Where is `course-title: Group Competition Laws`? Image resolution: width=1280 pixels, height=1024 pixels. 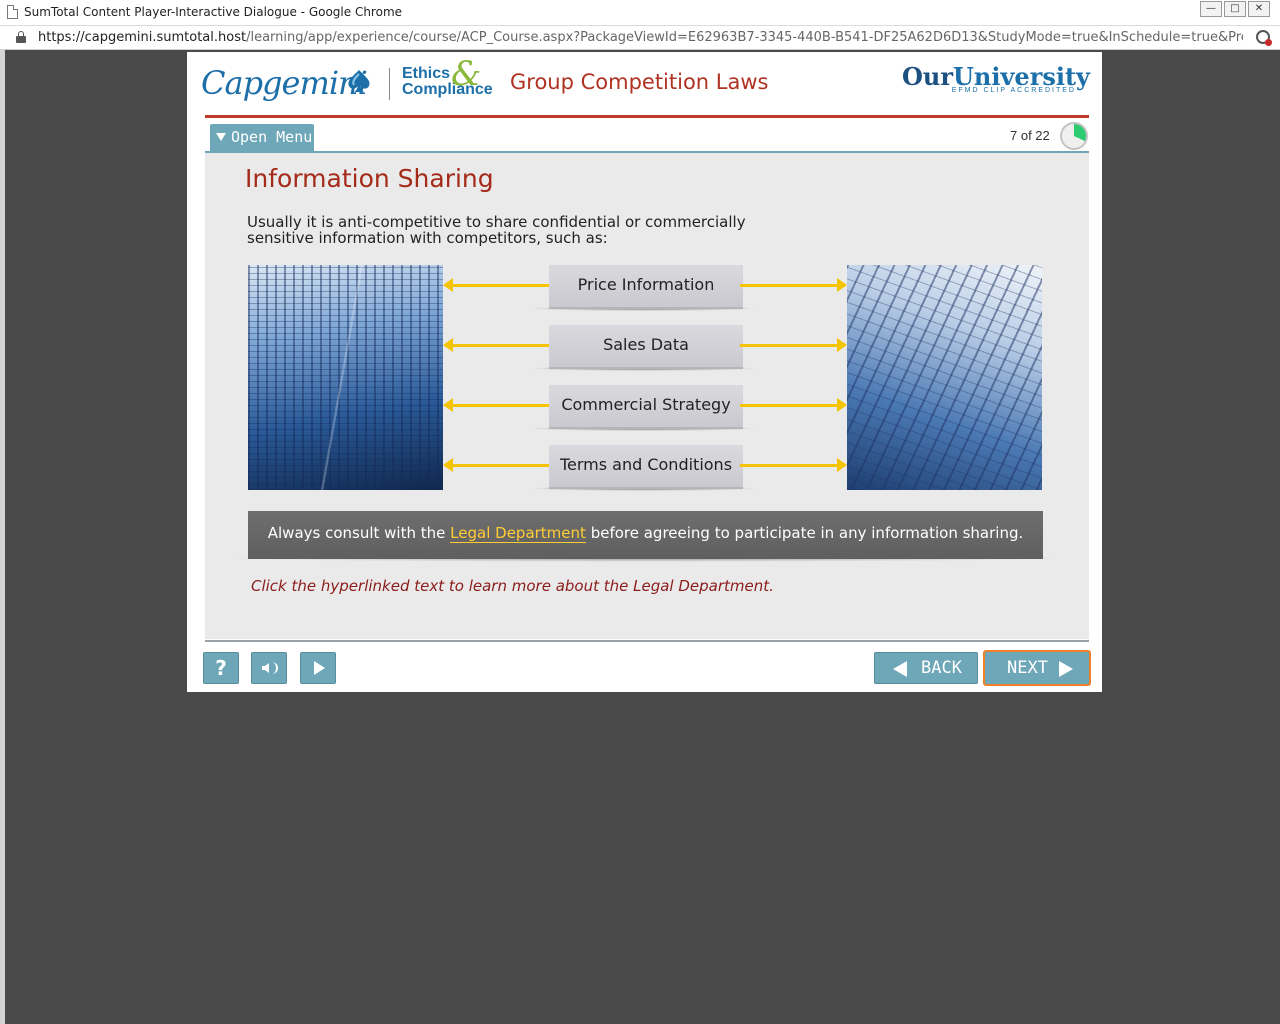
course-title: Group Competition Laws is located at coordinates (639, 82).